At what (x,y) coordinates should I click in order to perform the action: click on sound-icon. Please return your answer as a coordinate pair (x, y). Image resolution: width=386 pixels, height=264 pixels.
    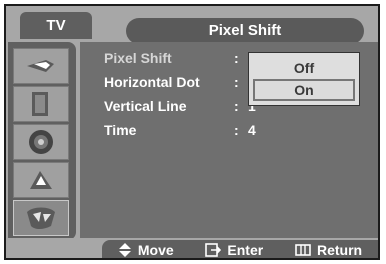
    Looking at the image, I should click on (40, 104).